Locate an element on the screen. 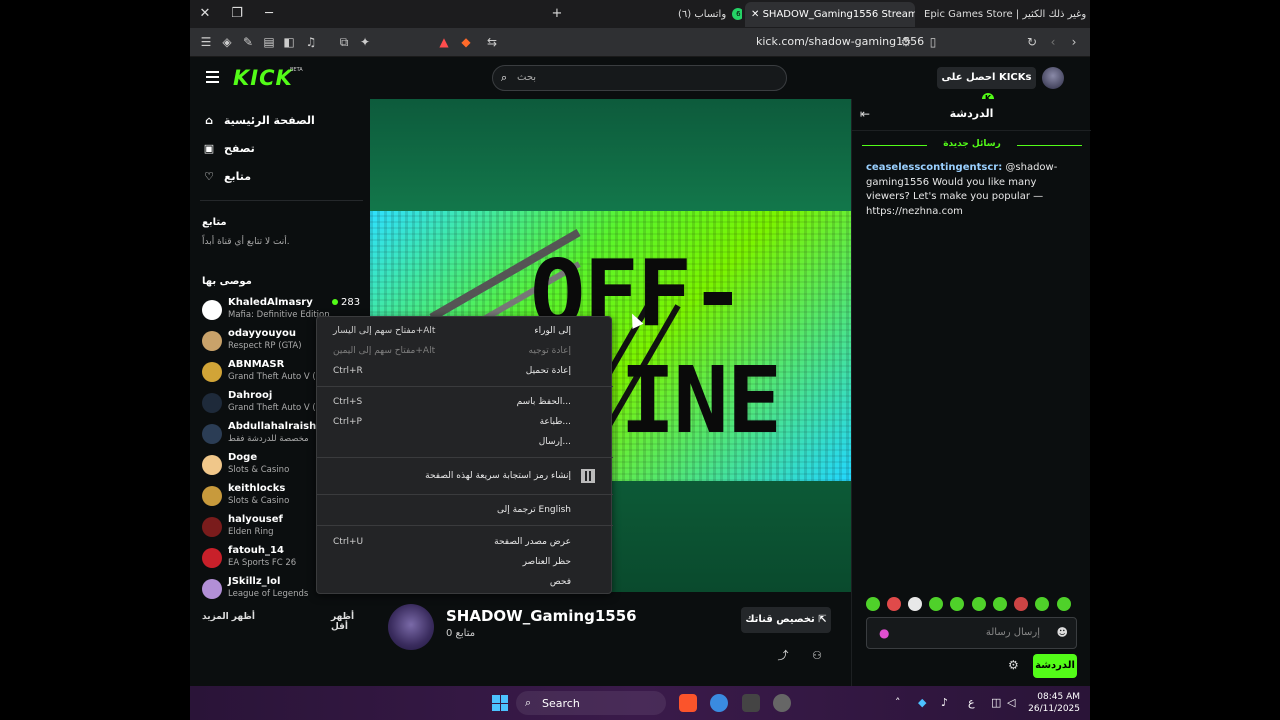 The height and width of the screenshot is (720, 1280). menu-item-view-source: عرض مصدر الصفحة Ctrl+U is located at coordinates (465, 543).